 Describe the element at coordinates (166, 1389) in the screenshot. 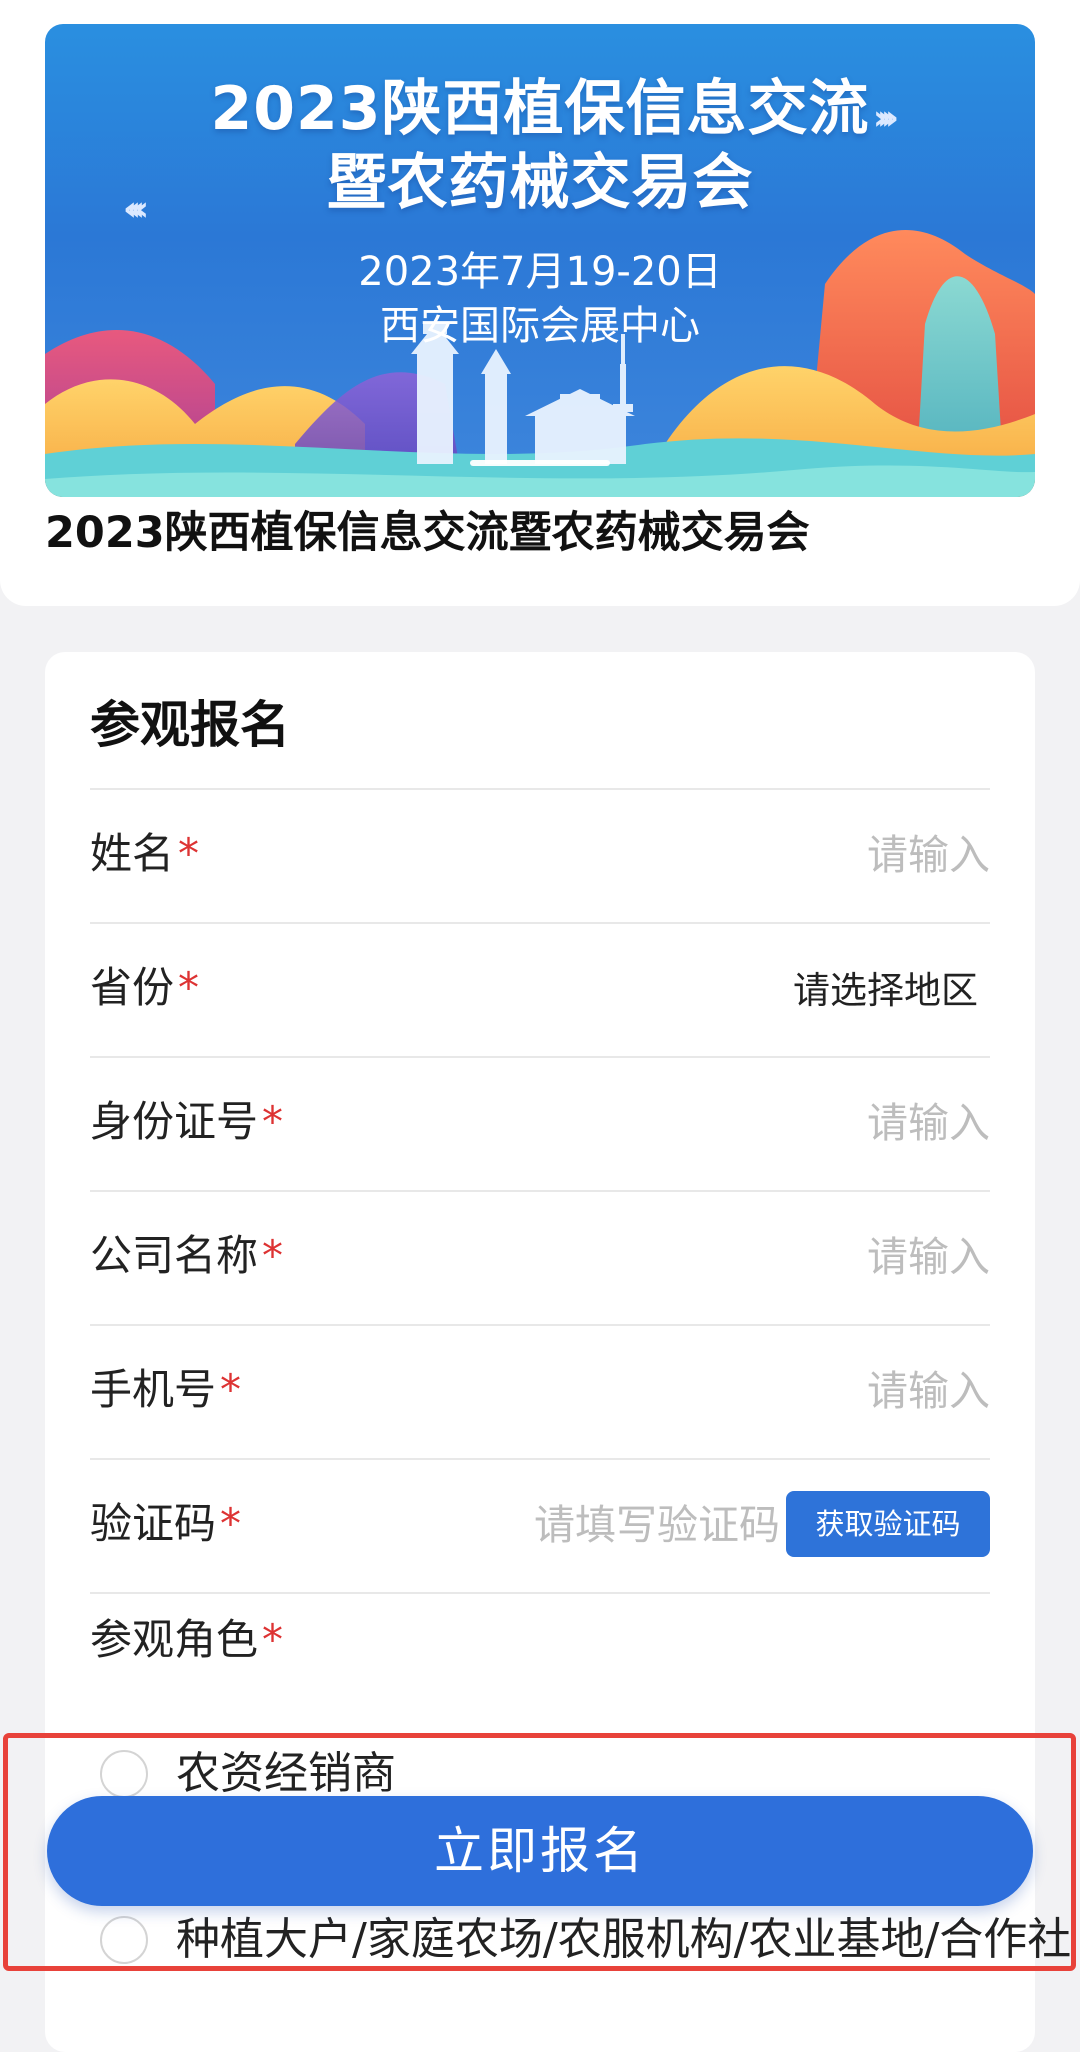

I see `field-label-phone: 手机号*` at that location.